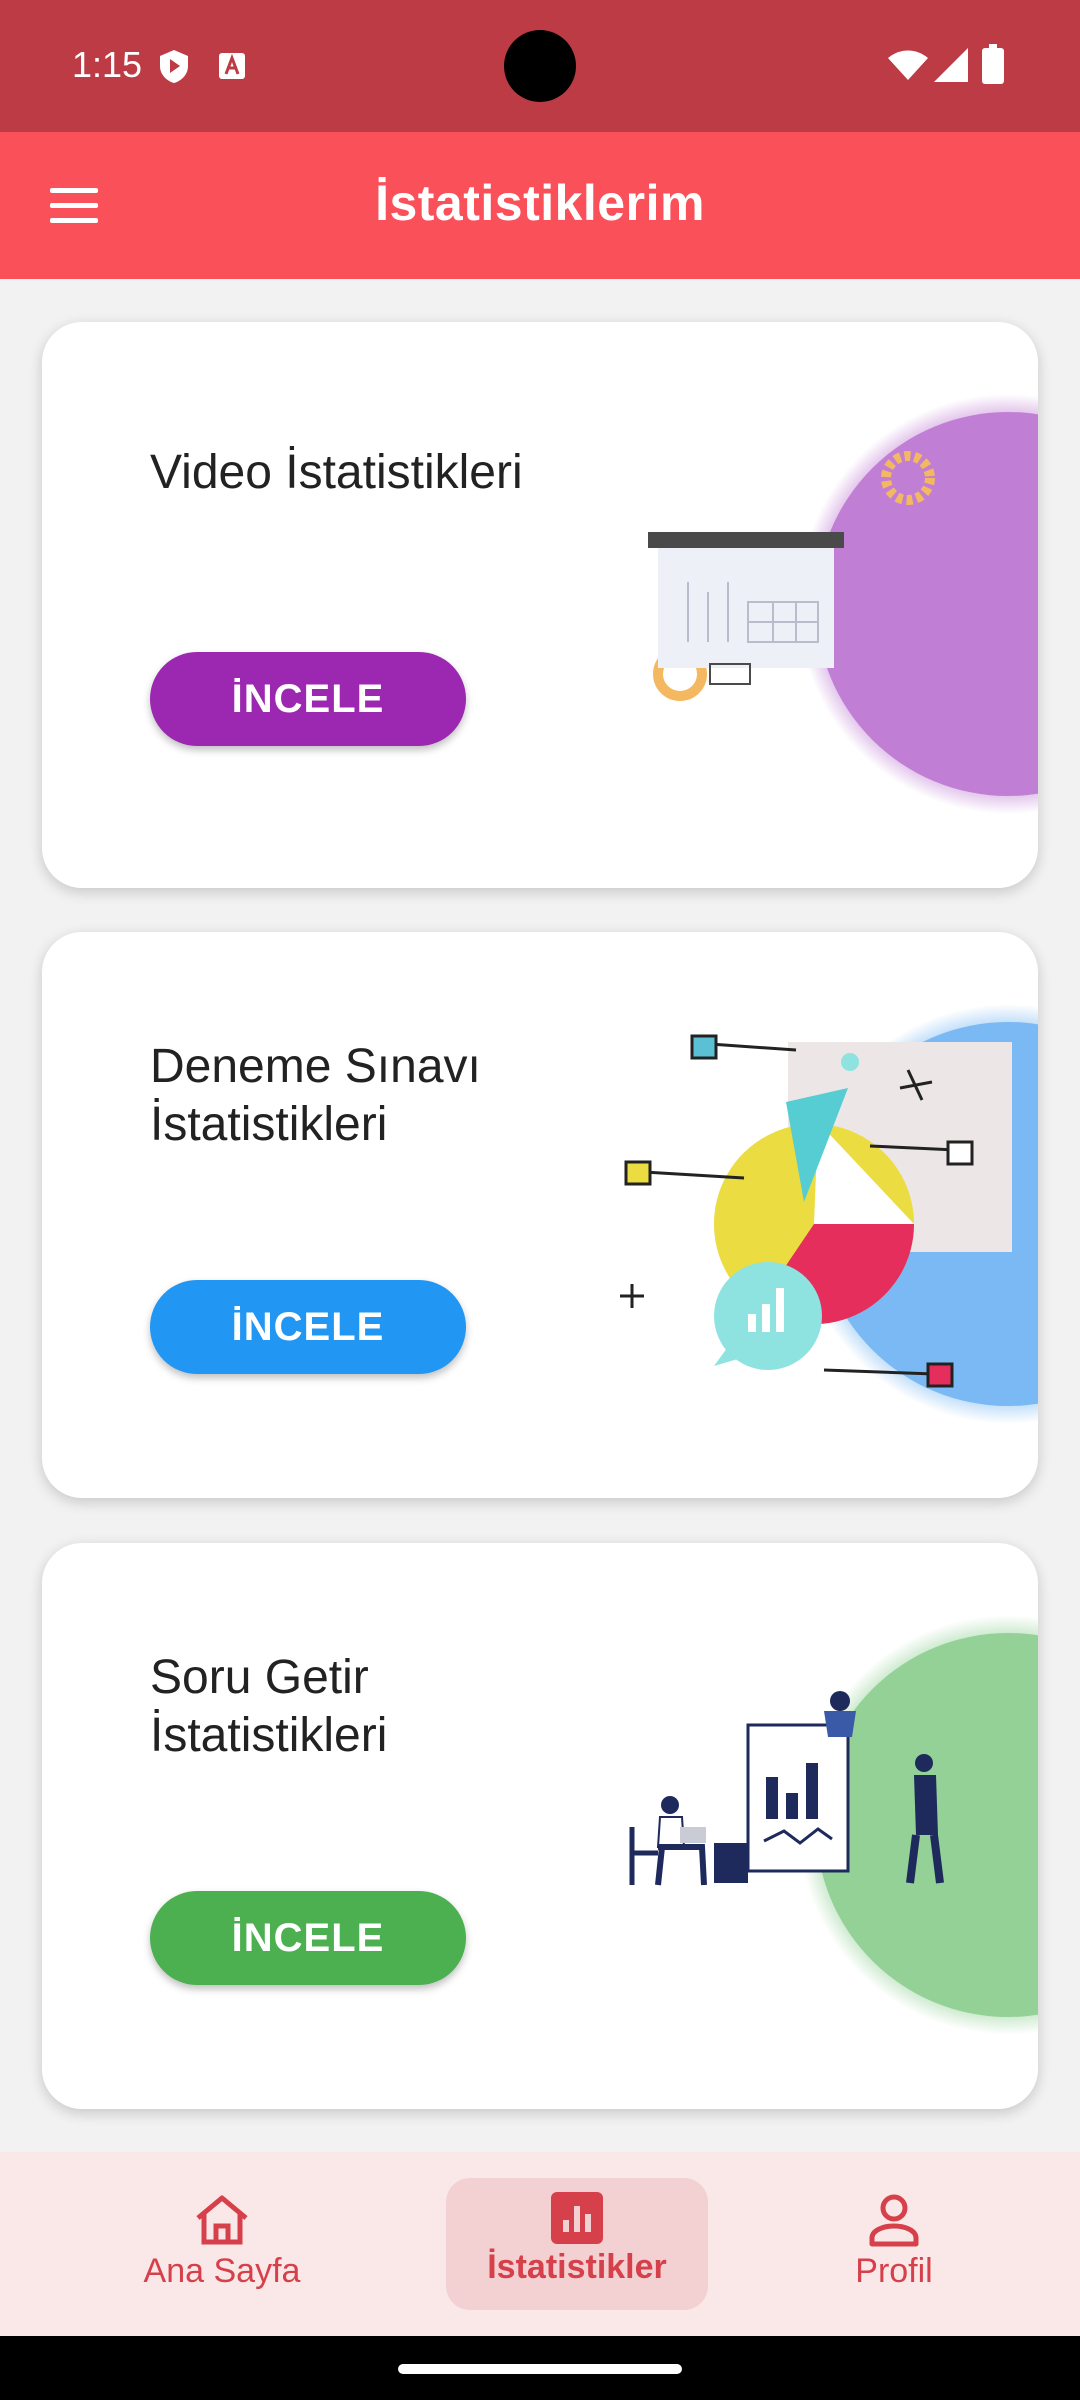 This screenshot has height=2400, width=1080. Describe the element at coordinates (828, 1823) in the screenshot. I see `question-illustration` at that location.